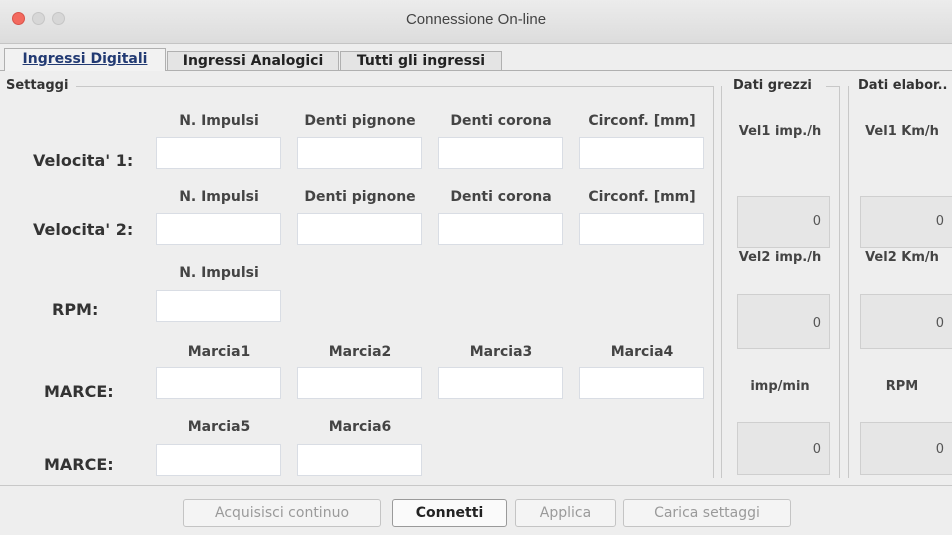 The height and width of the screenshot is (535, 952). I want to click on row-label-rpm: RPM:, so click(75, 309).